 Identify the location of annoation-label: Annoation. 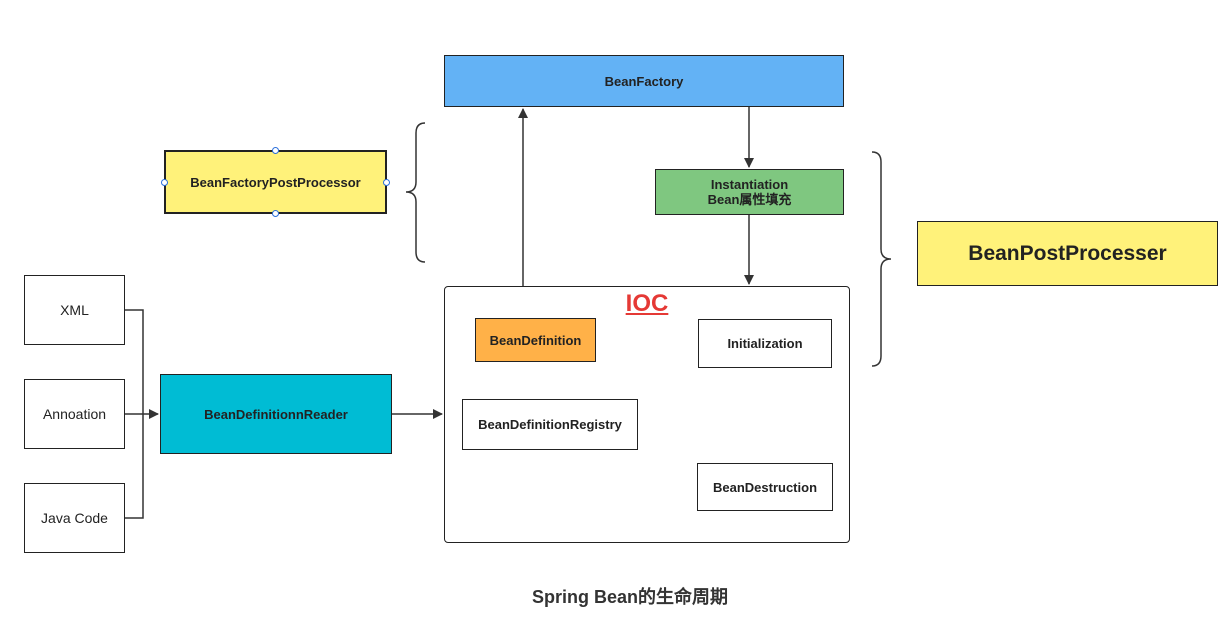
(74, 414).